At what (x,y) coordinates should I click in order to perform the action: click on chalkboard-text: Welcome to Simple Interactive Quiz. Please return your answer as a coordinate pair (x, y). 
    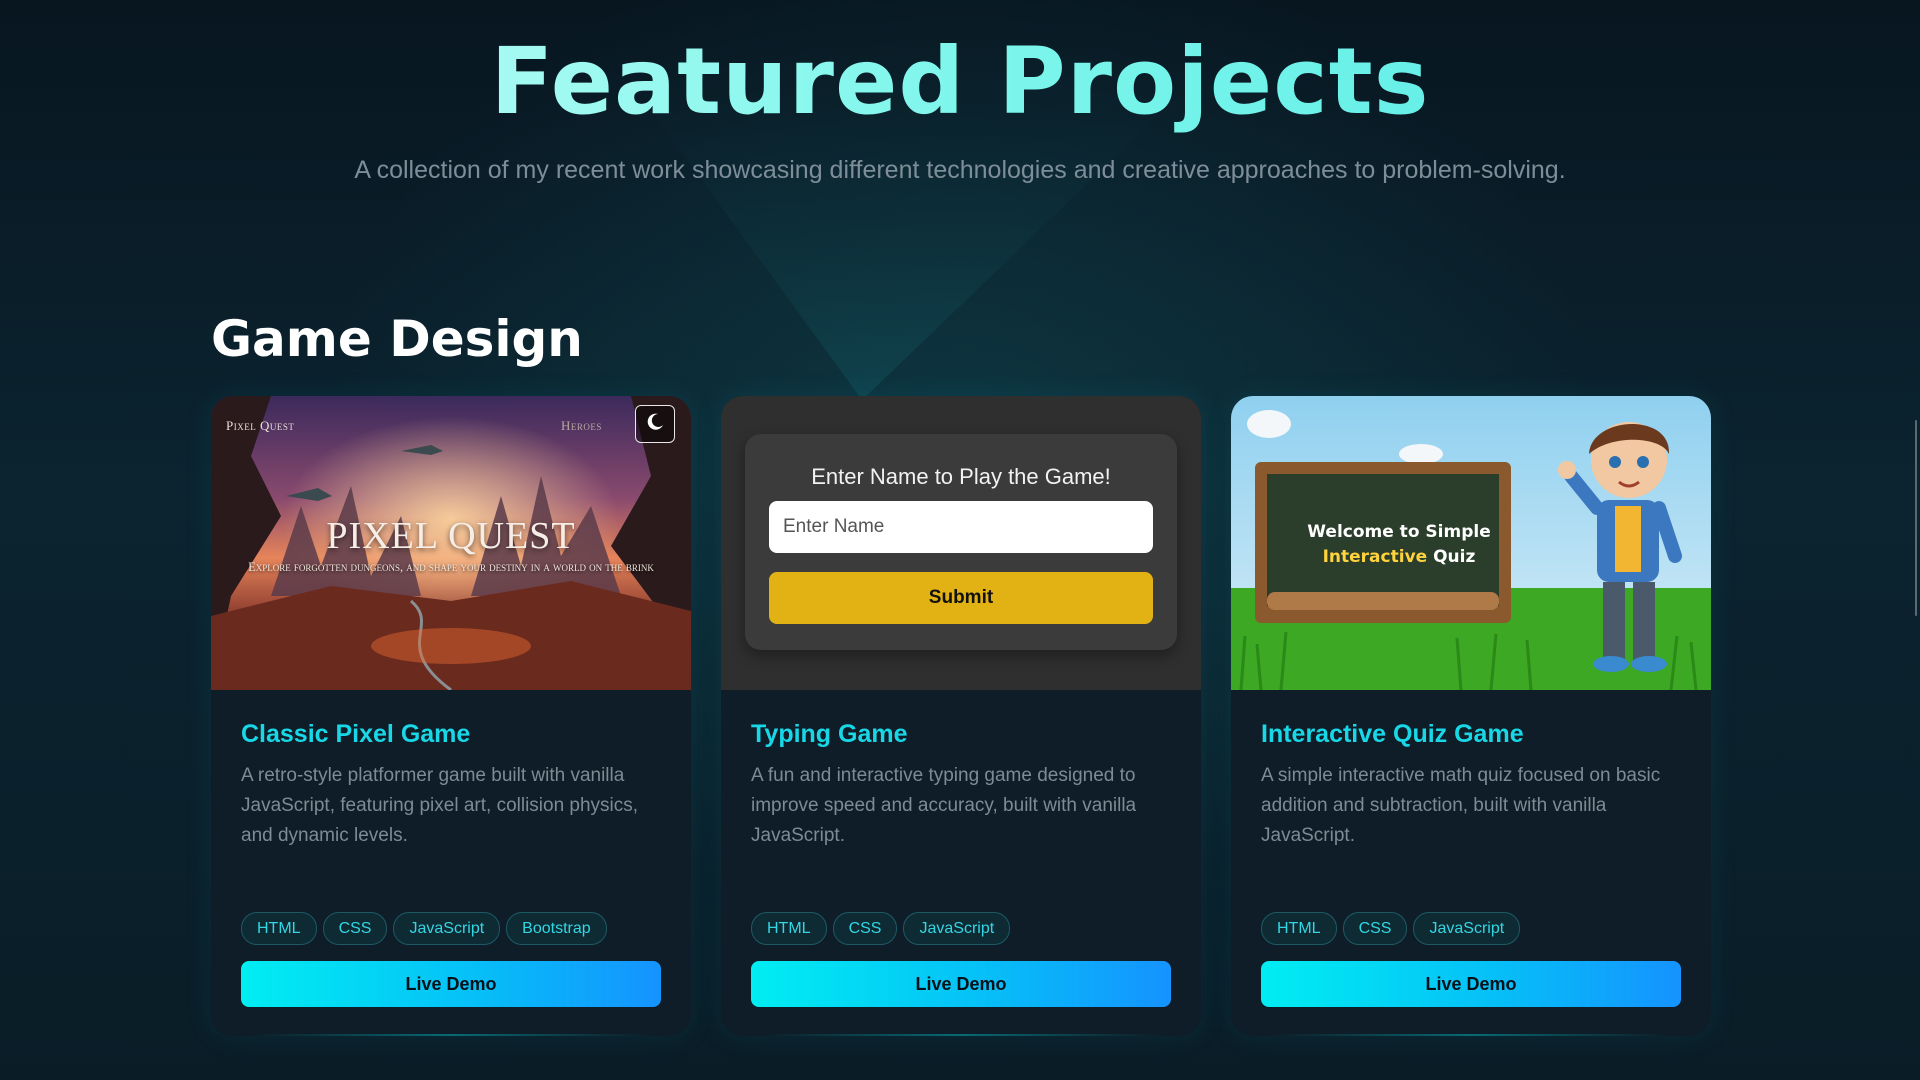
    Looking at the image, I should click on (1399, 545).